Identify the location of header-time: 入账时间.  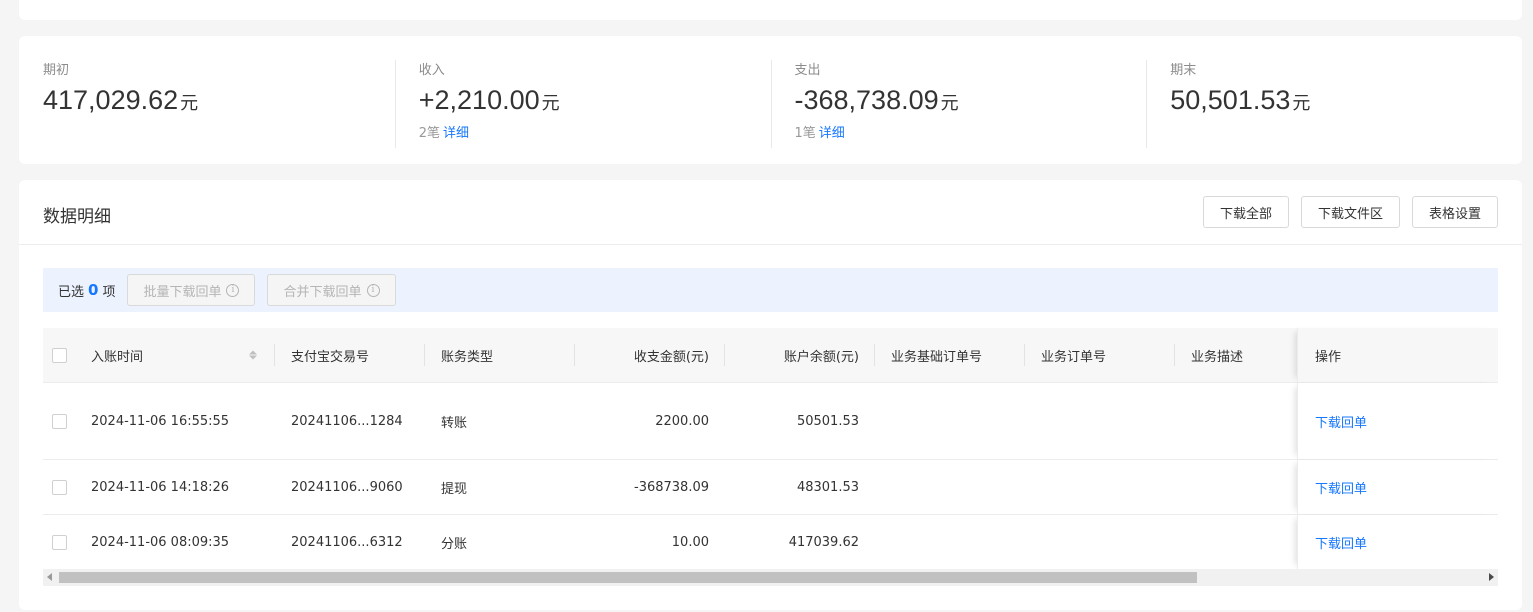
(182, 355).